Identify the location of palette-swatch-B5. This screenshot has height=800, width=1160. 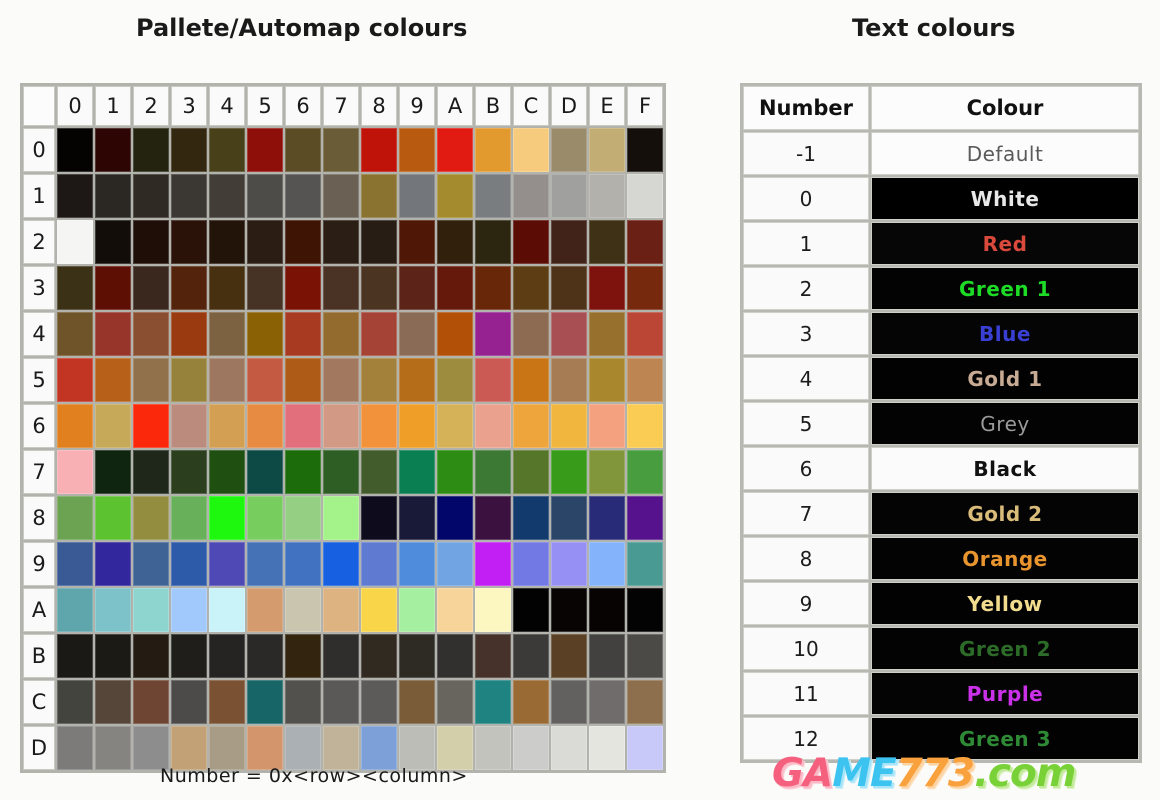
(265, 656).